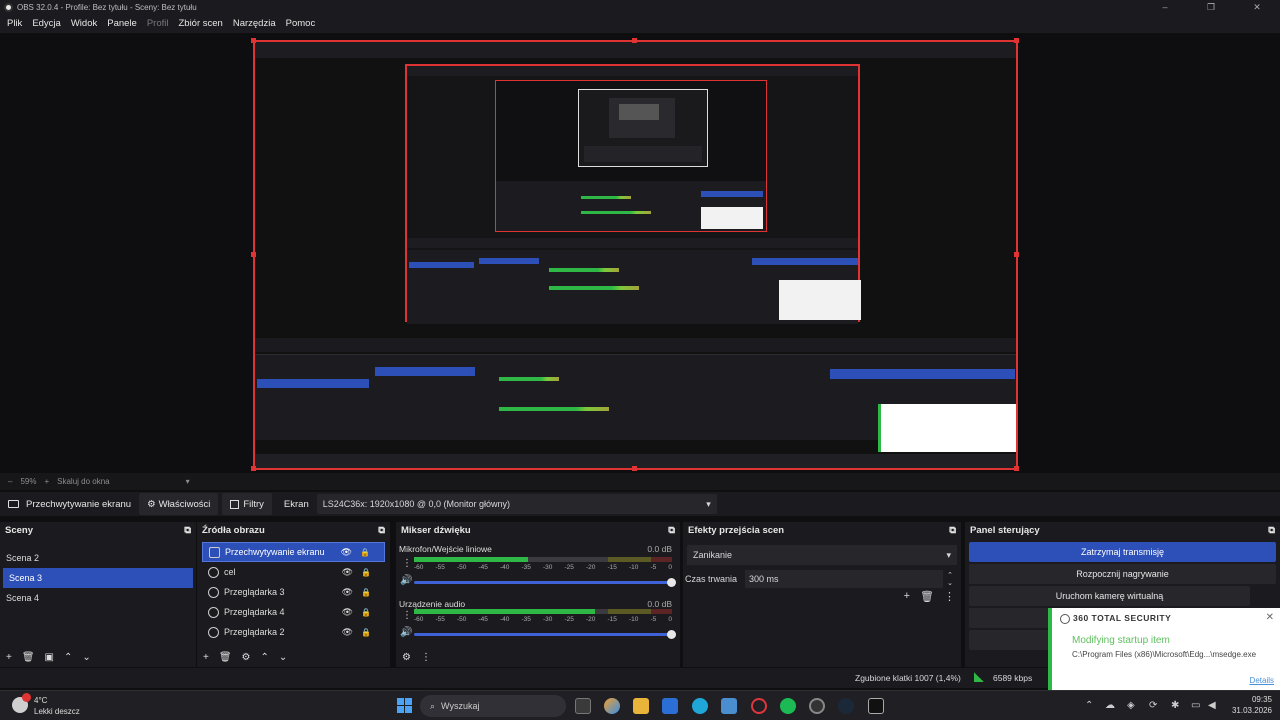 The image size is (1280, 720). Describe the element at coordinates (10, 481) in the screenshot. I see `zoom-out-icon: –` at that location.